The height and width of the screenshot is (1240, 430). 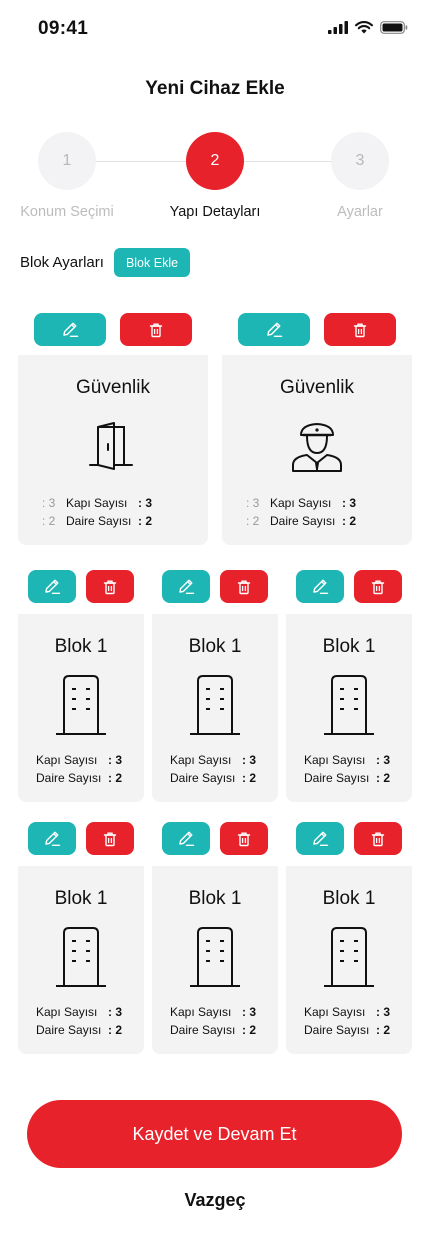 What do you see at coordinates (364, 27) in the screenshot?
I see `wifi-icon` at bounding box center [364, 27].